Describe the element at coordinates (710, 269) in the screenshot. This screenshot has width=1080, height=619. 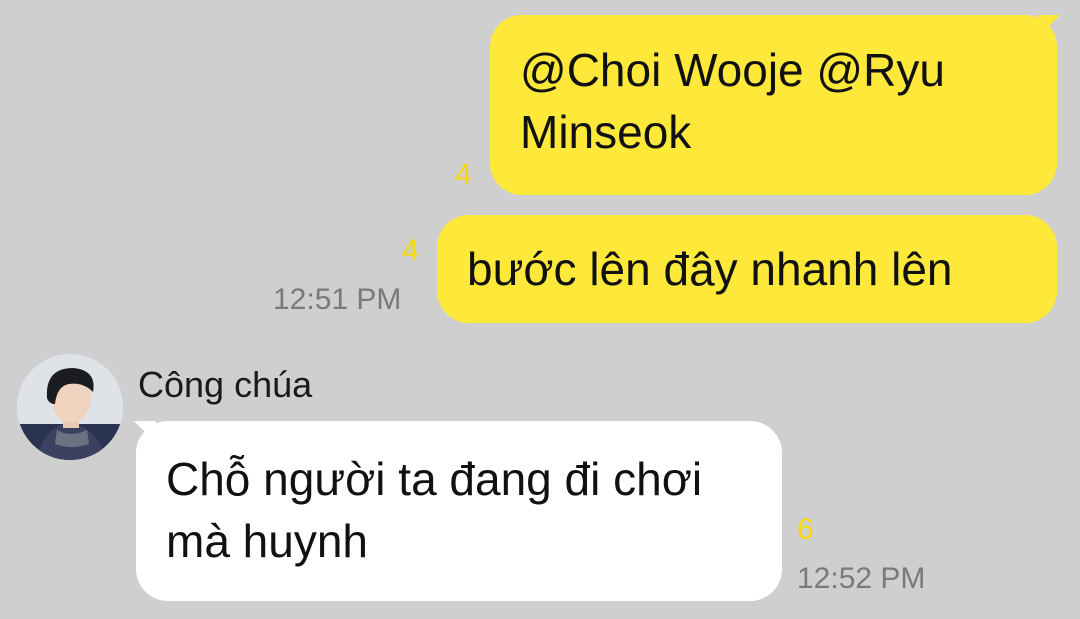
I see `message-text: bước lên đây nhanh lên` at that location.